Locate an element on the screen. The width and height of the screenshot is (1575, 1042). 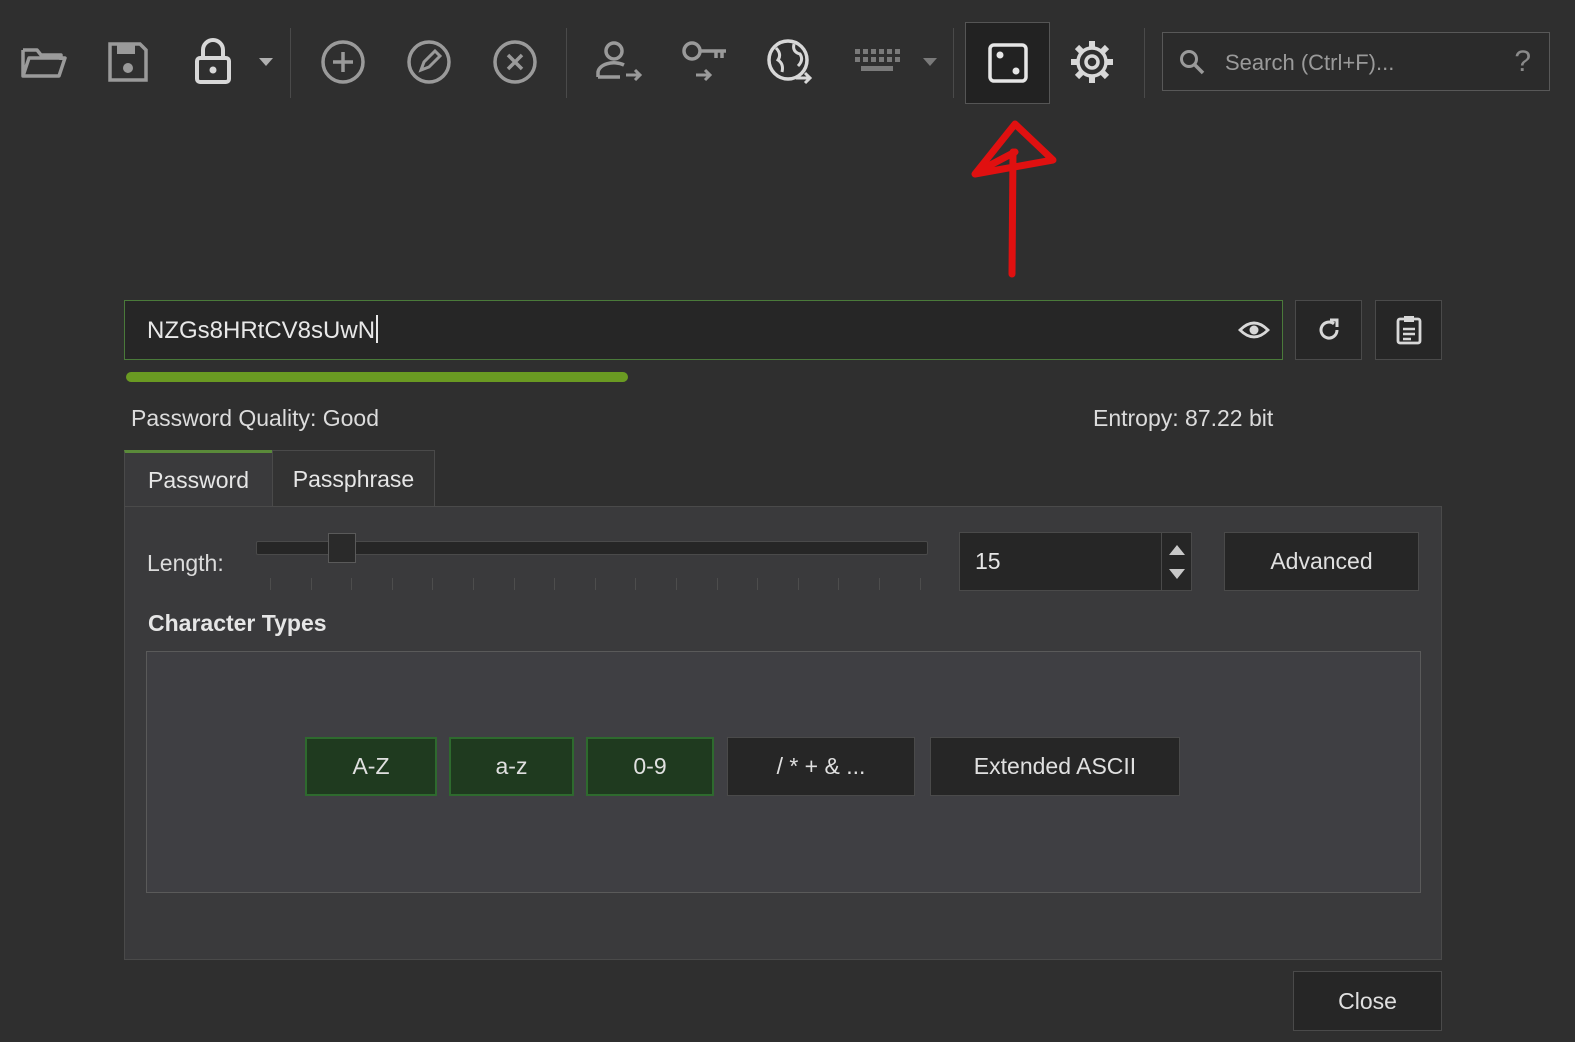
autotype-dropdown-arrow-icon is located at coordinates (930, 62).